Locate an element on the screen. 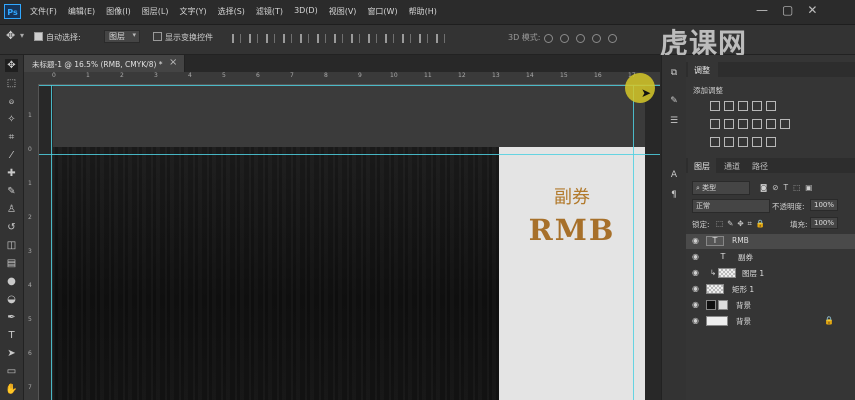  menu-file: 文件(F) is located at coordinates (43, 11).